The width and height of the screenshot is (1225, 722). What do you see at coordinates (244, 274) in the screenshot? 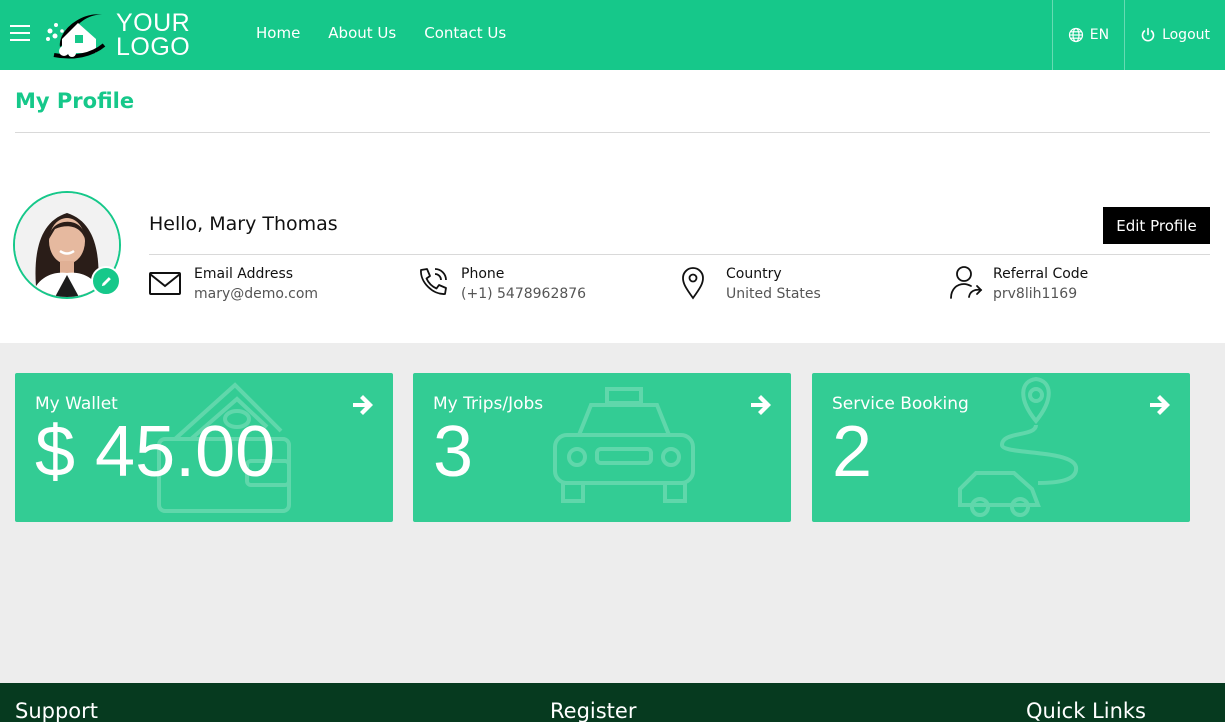
I see `email-label: Email Address` at bounding box center [244, 274].